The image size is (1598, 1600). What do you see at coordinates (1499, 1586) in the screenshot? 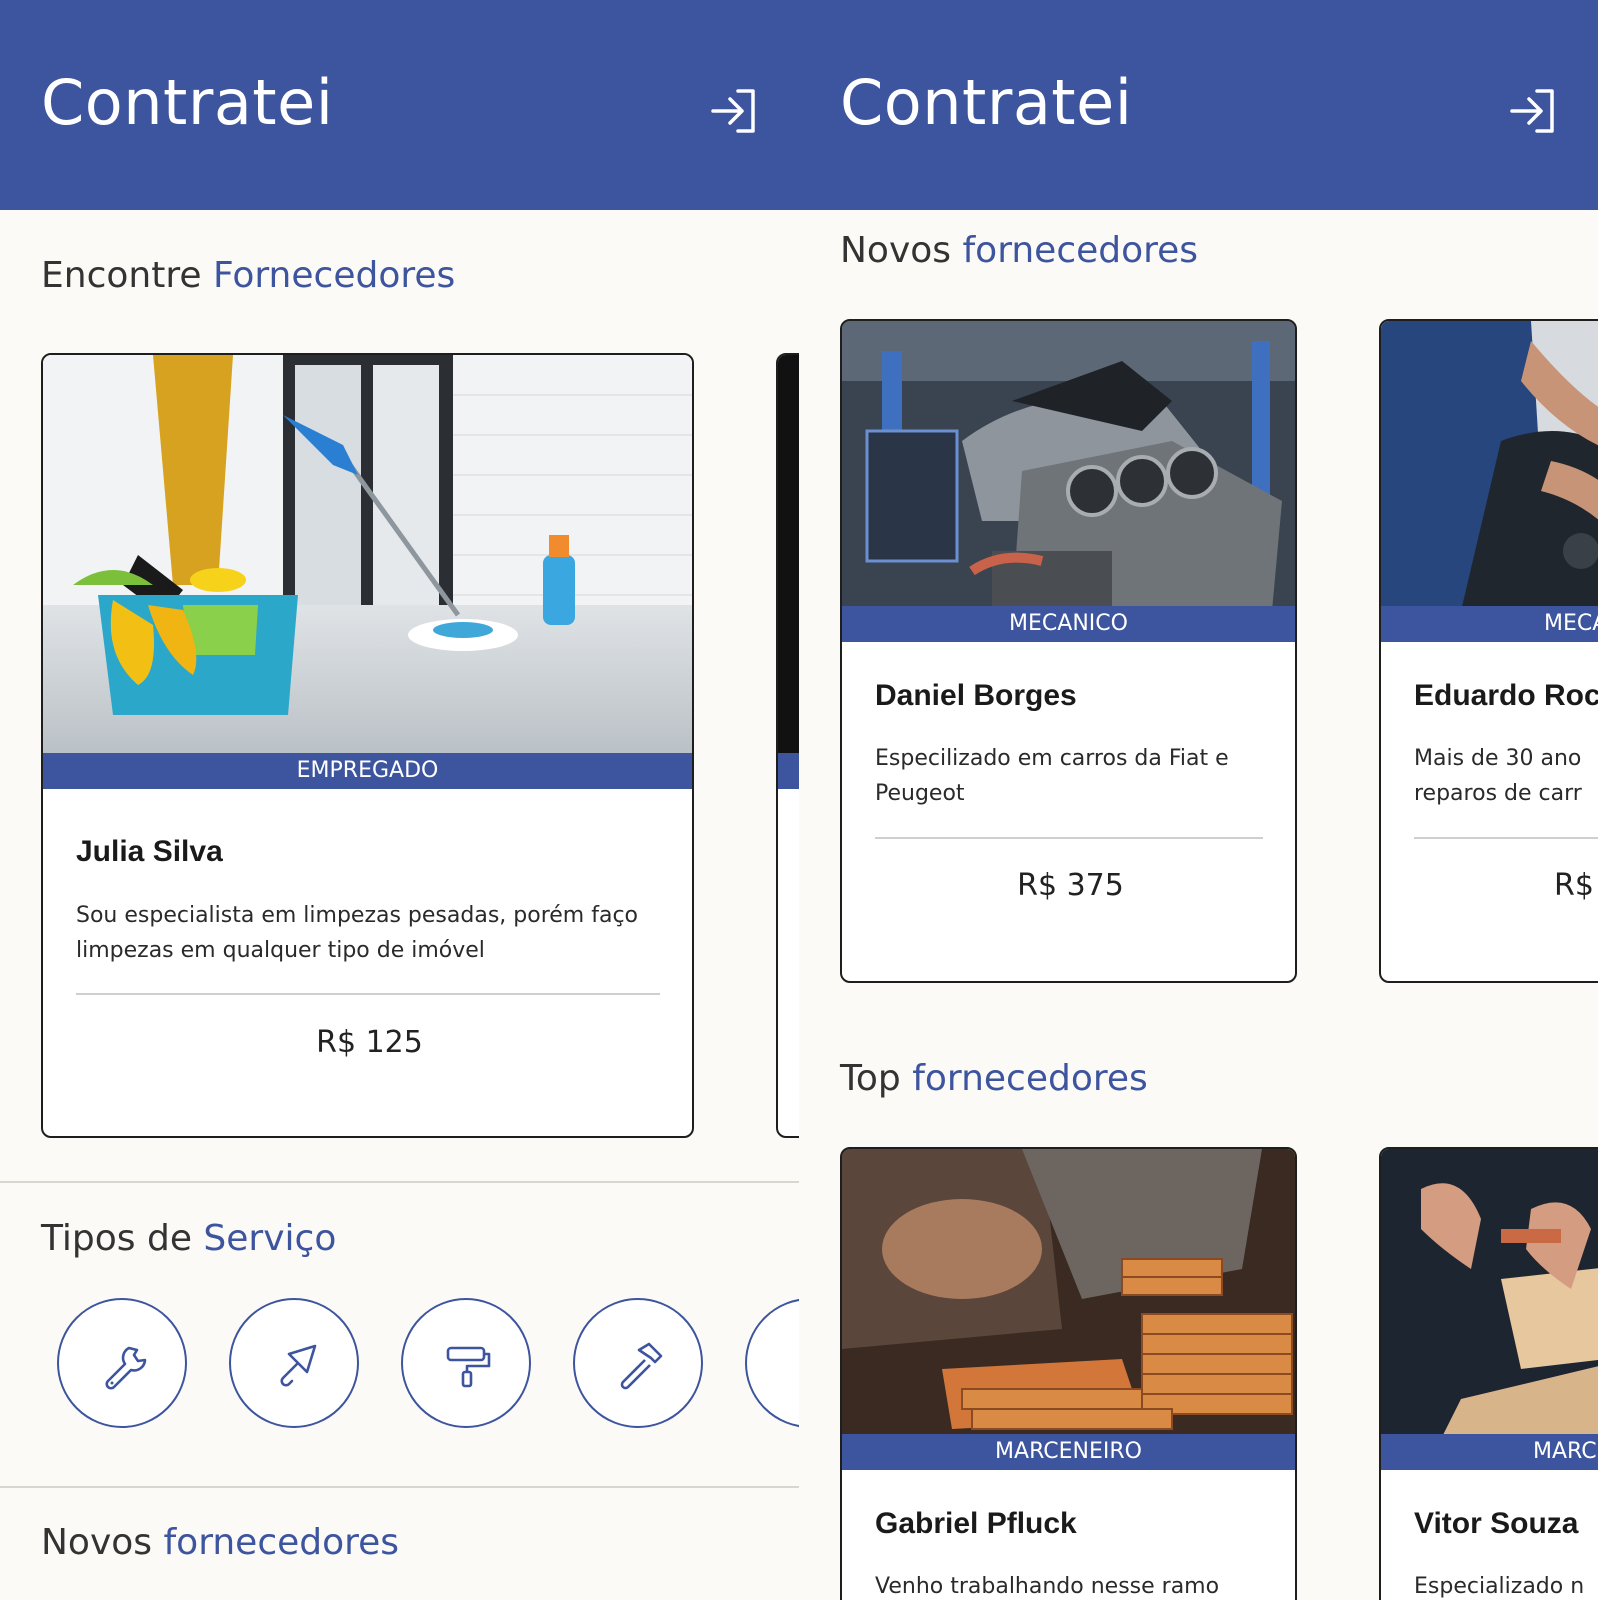
I see `supplier-description: Especializado n` at bounding box center [1499, 1586].